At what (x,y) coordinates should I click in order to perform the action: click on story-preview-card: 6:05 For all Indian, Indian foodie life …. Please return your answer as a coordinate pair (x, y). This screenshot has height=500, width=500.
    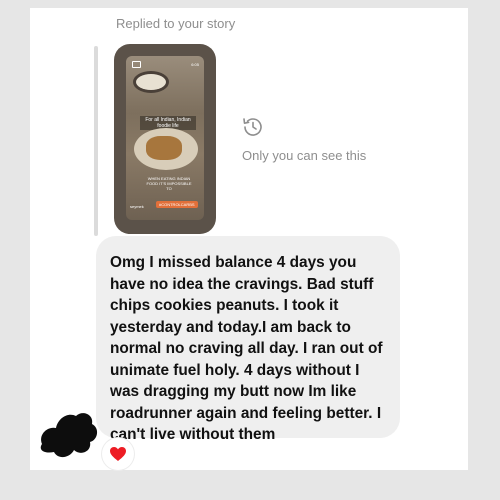
    Looking at the image, I should click on (165, 139).